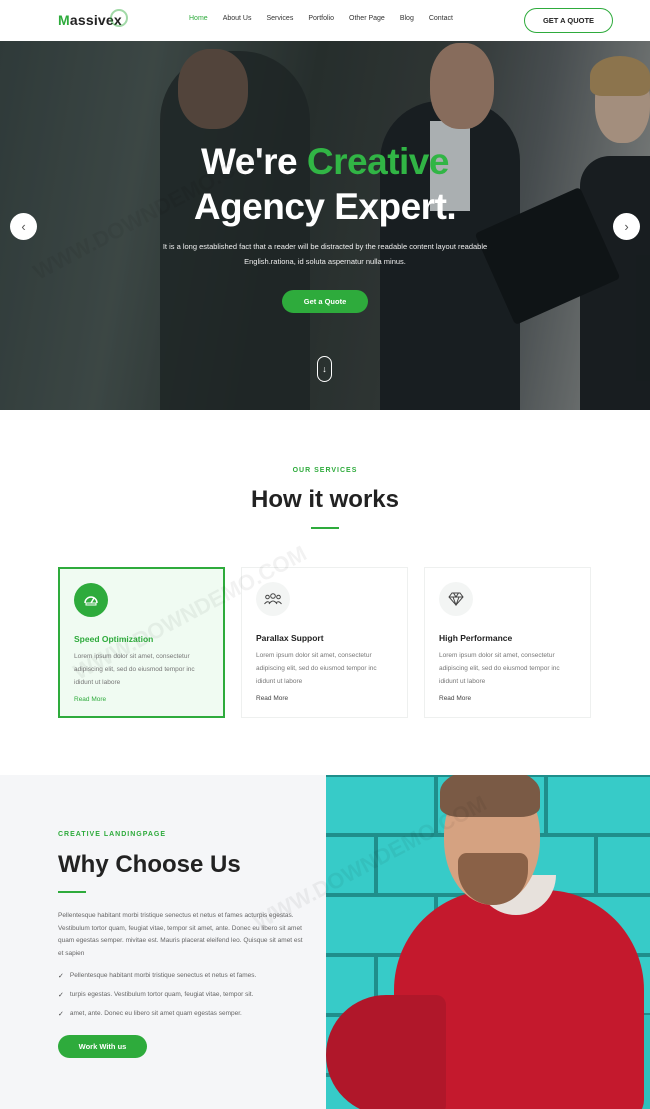 Image resolution: width=650 pixels, height=1109 pixels. What do you see at coordinates (367, 18) in the screenshot?
I see `nav-item-other-page: Other Page` at bounding box center [367, 18].